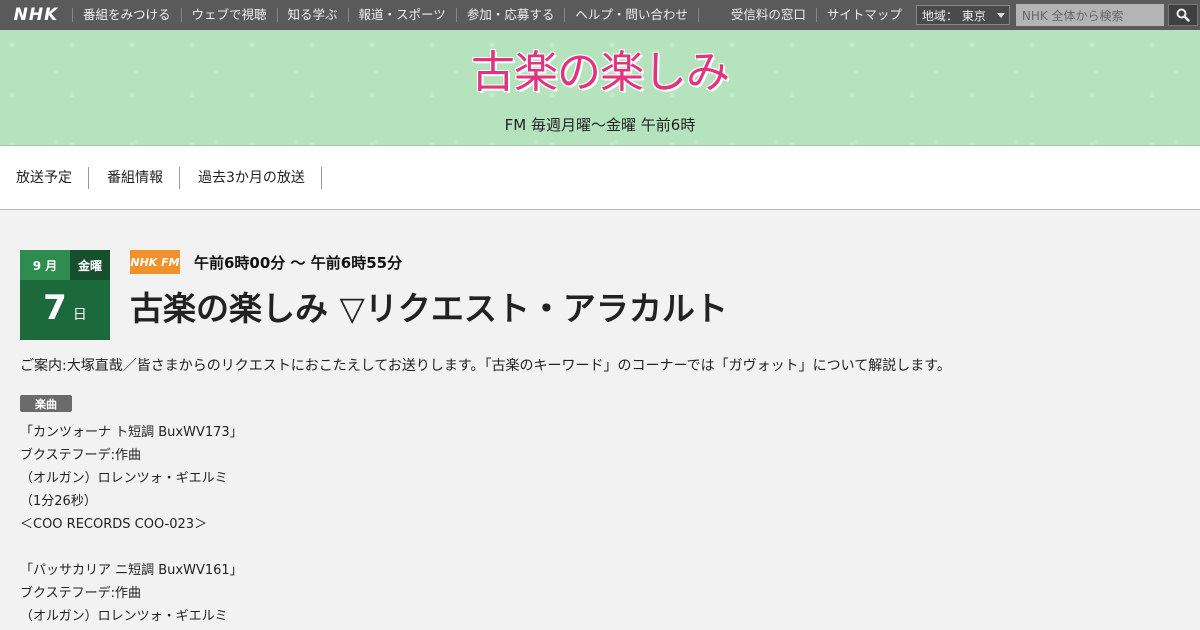 The height and width of the screenshot is (630, 1200). I want to click on global-nav-right: 受信料の窓口 サイトマップ 地域： 東京 NHK 全体から検索, so click(959, 15).